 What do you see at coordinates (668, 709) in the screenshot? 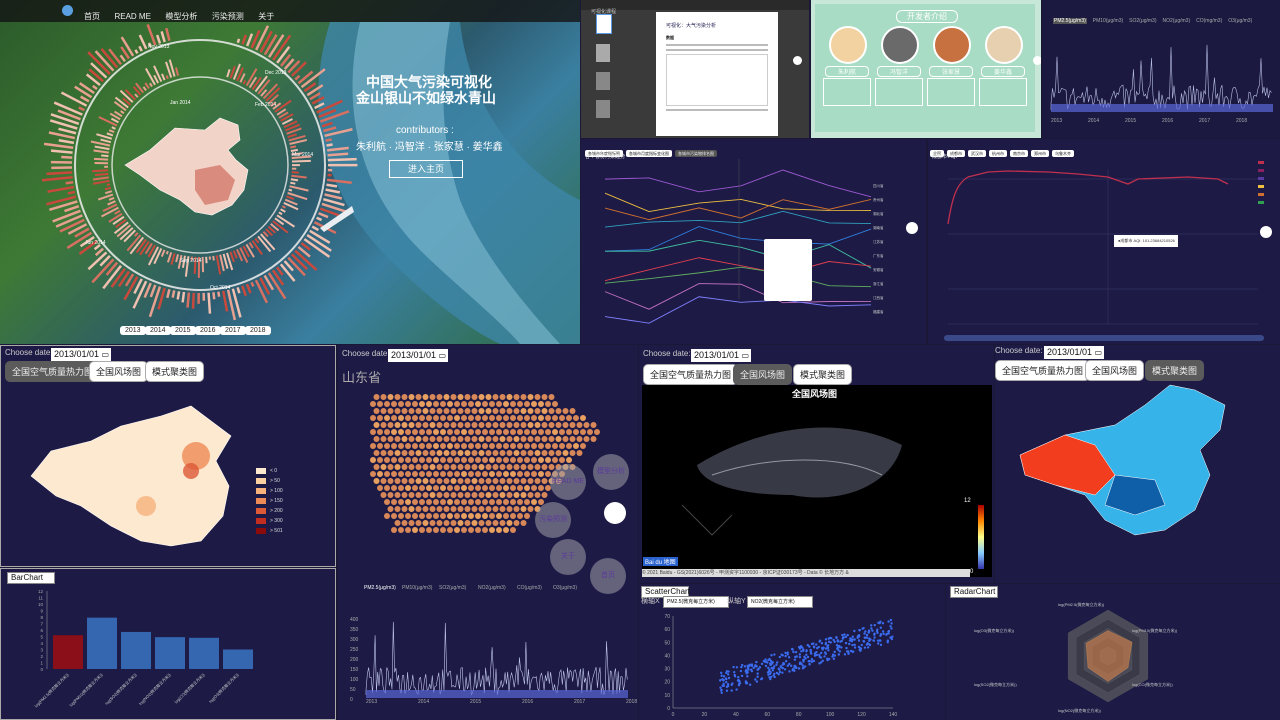
I see `y-tick: 0` at bounding box center [668, 709].